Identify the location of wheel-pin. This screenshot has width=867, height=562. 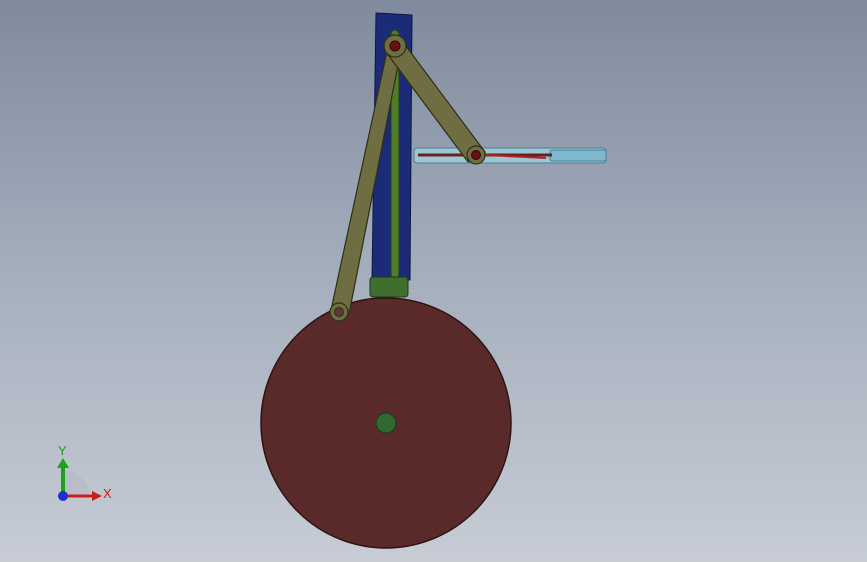
(339, 312).